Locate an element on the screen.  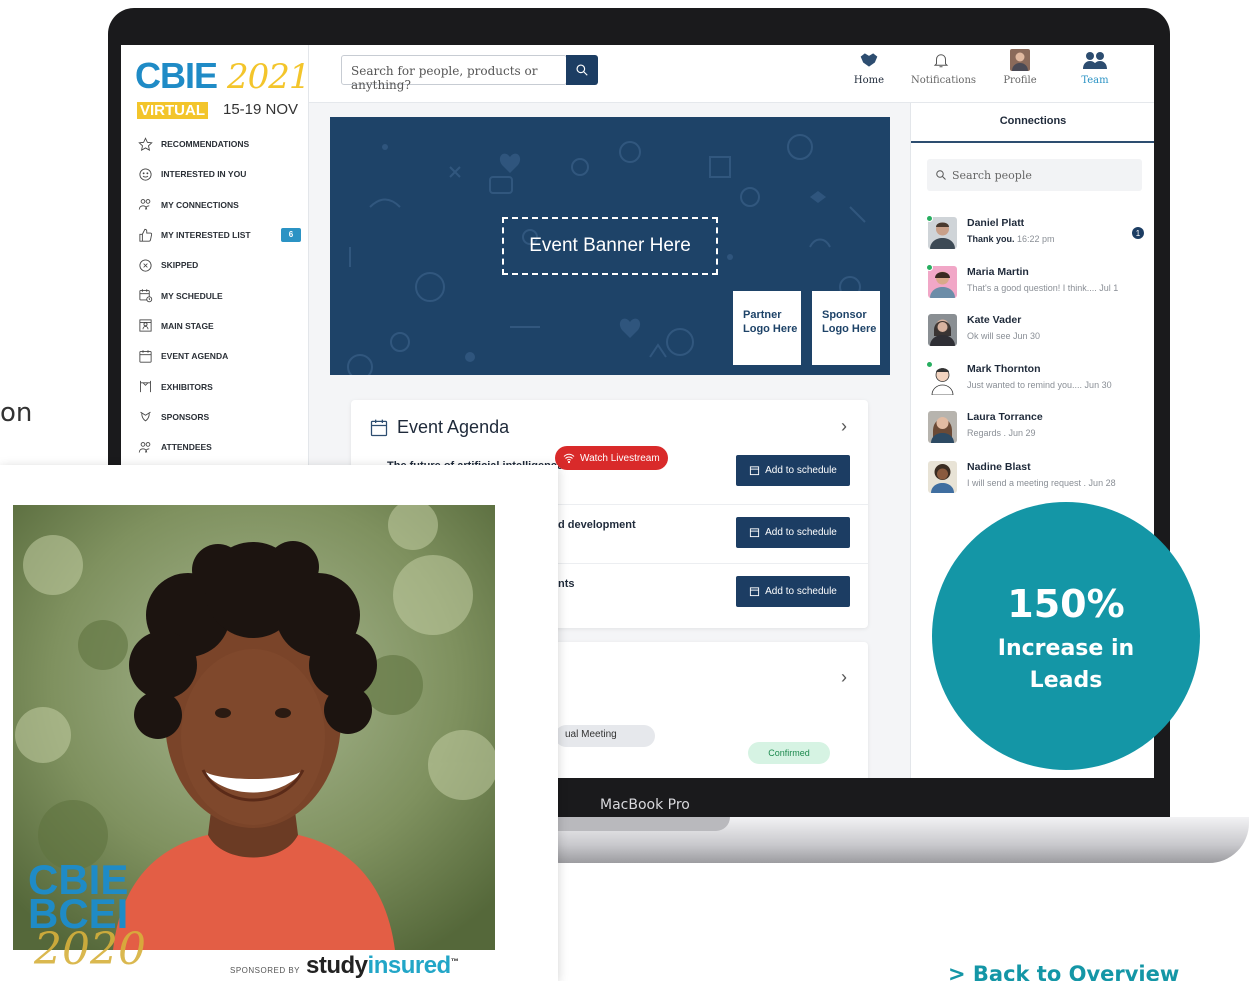
watch-livestream-button: Watch Livestream is located at coordinates (611, 458).